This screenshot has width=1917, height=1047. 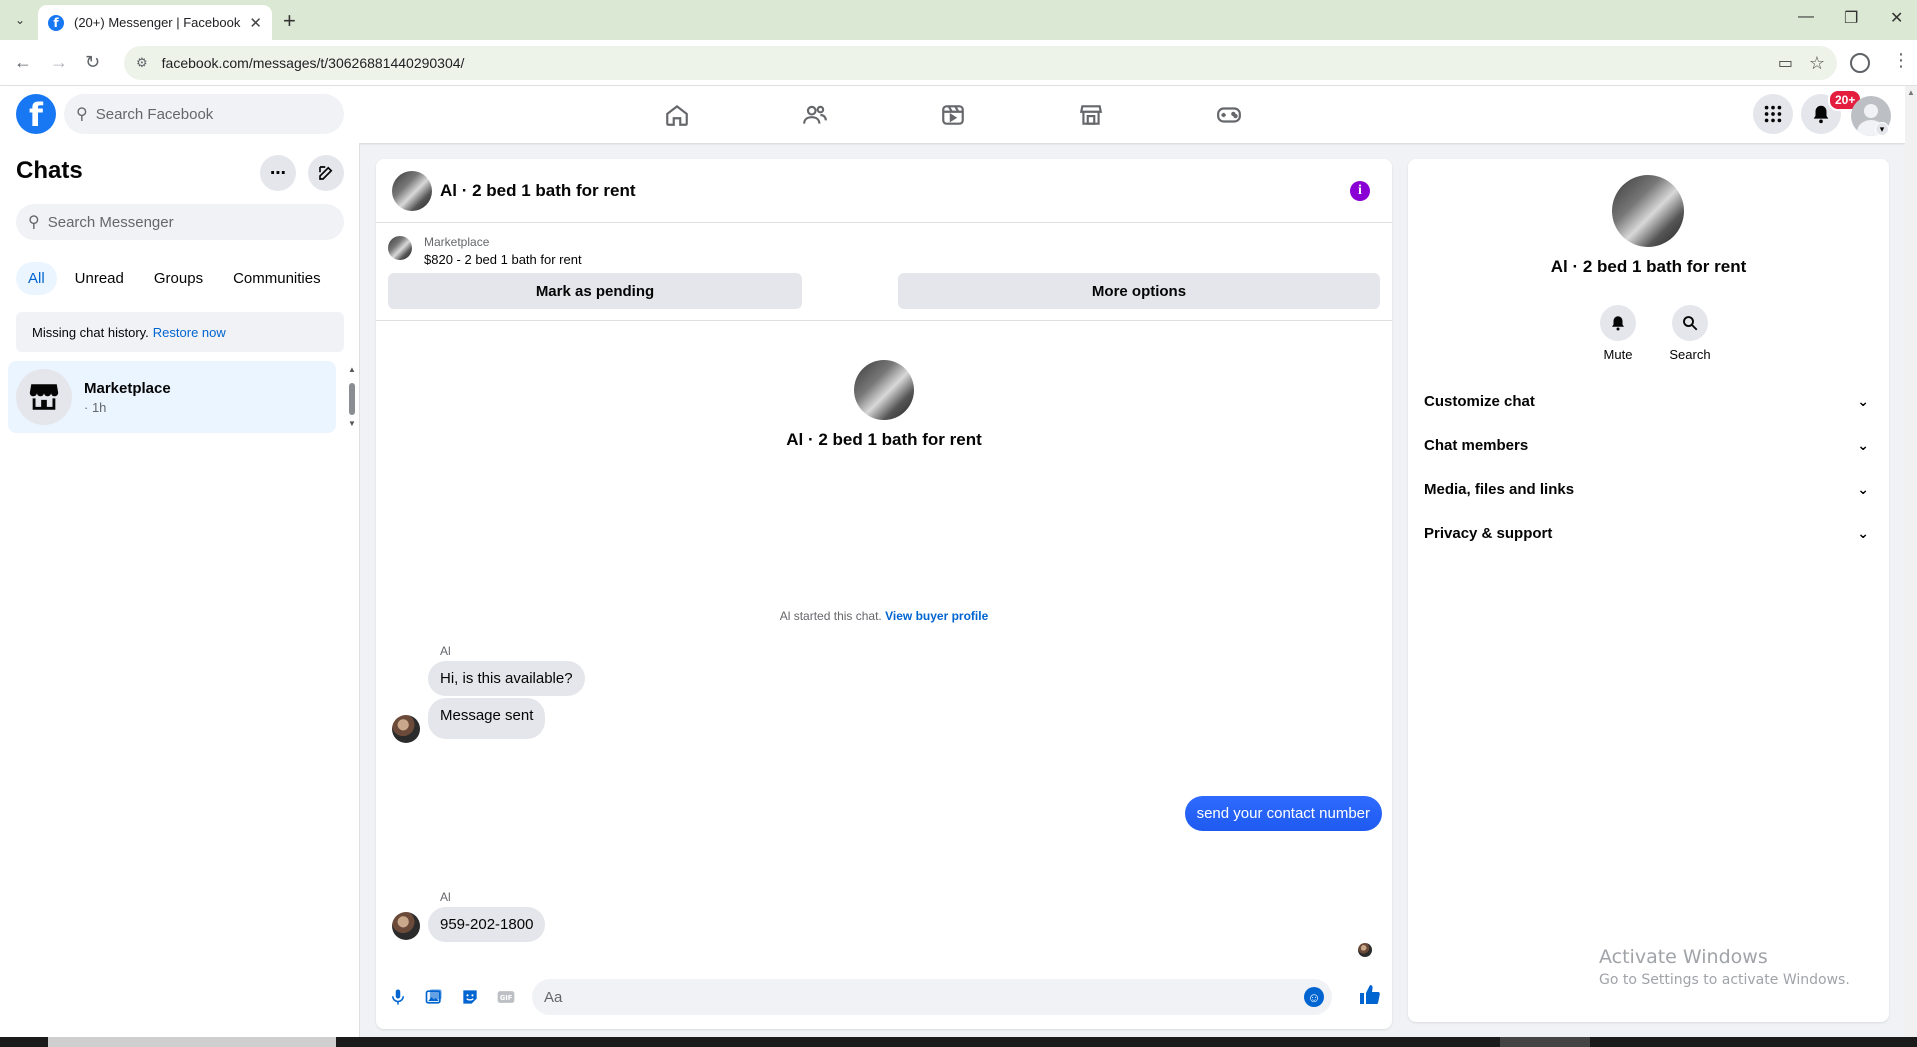 I want to click on sticker-icon, so click(x=470, y=997).